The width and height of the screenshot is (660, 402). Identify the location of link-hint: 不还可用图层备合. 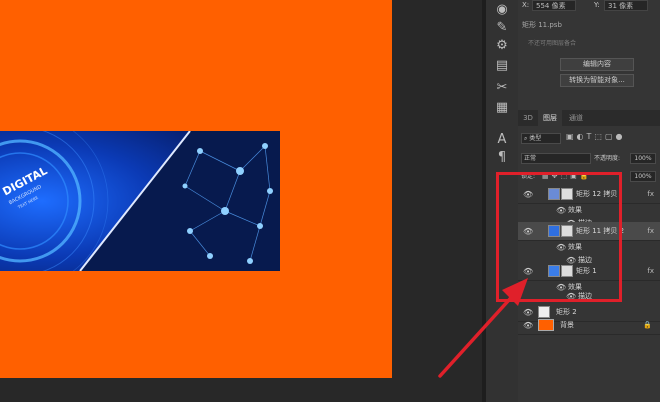
(552, 43).